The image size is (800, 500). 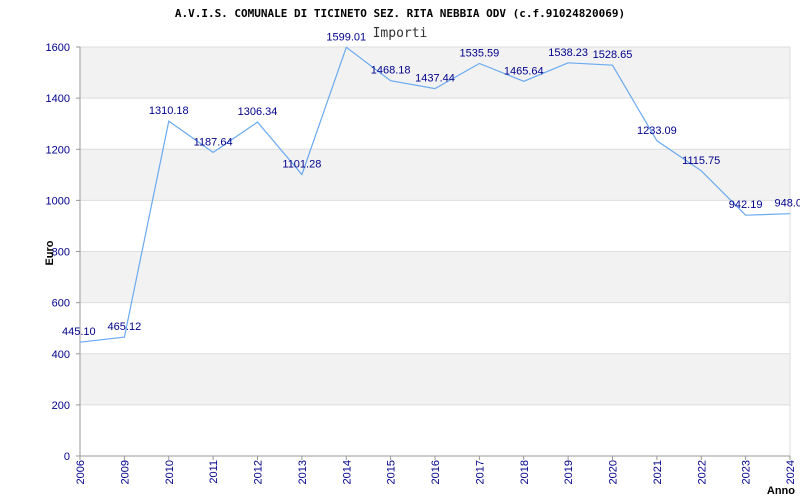 I want to click on data-label: 1115.75, so click(x=701, y=161).